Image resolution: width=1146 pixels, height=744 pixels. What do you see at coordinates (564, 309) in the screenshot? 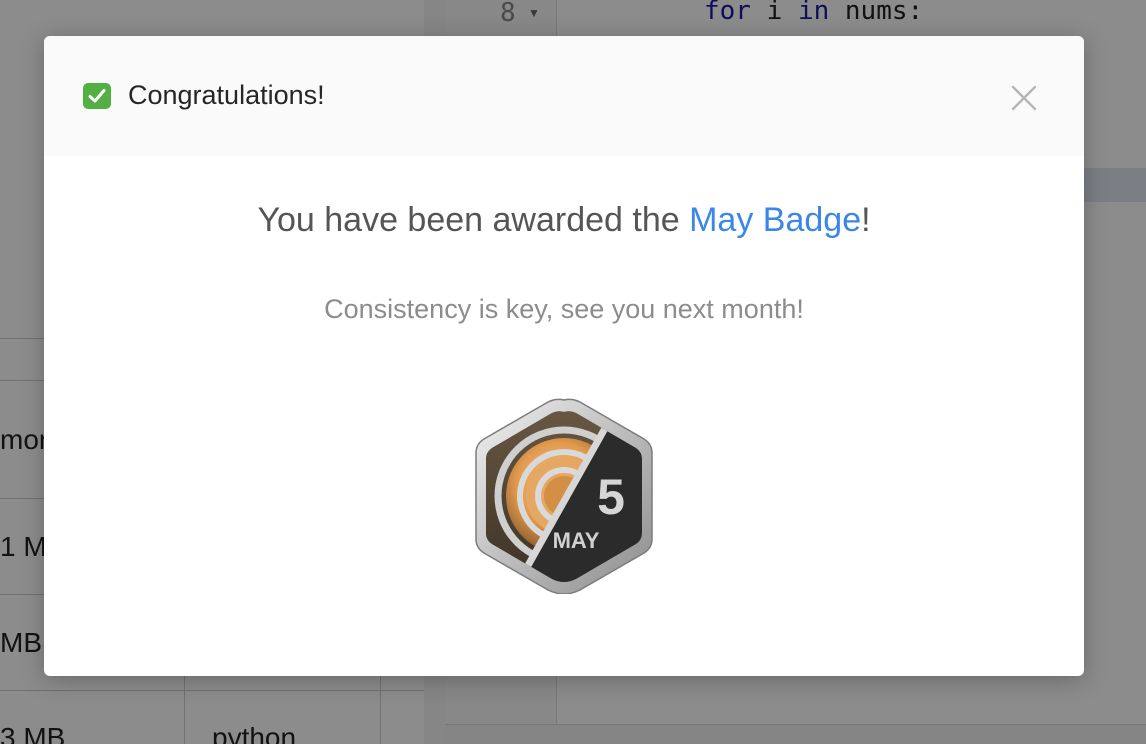
I see `modal-subtitle: Consistency is key, see you next month!` at bounding box center [564, 309].